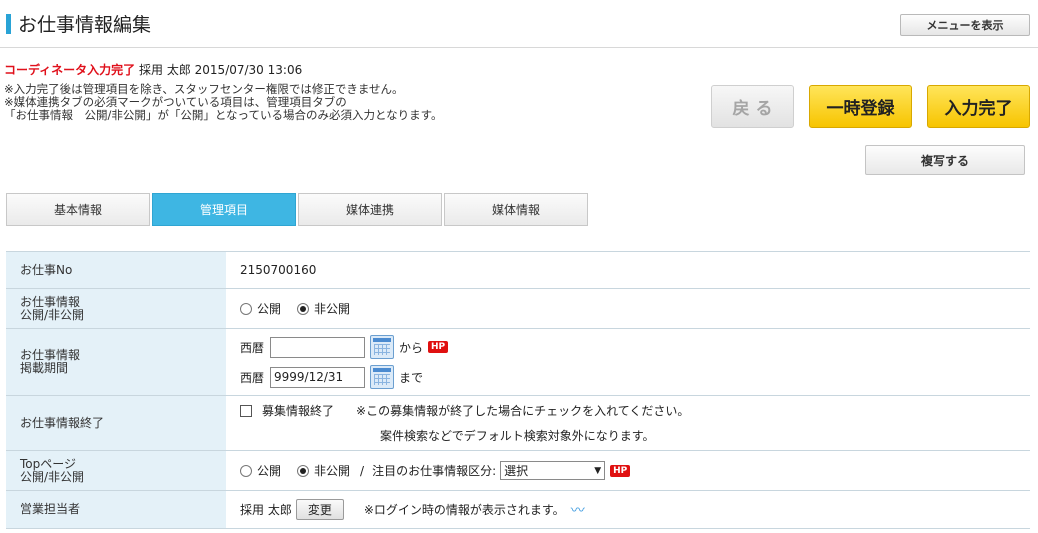  Describe the element at coordinates (116, 308) in the screenshot. I see `visibility-label: お仕事情報 公開/非公開` at that location.